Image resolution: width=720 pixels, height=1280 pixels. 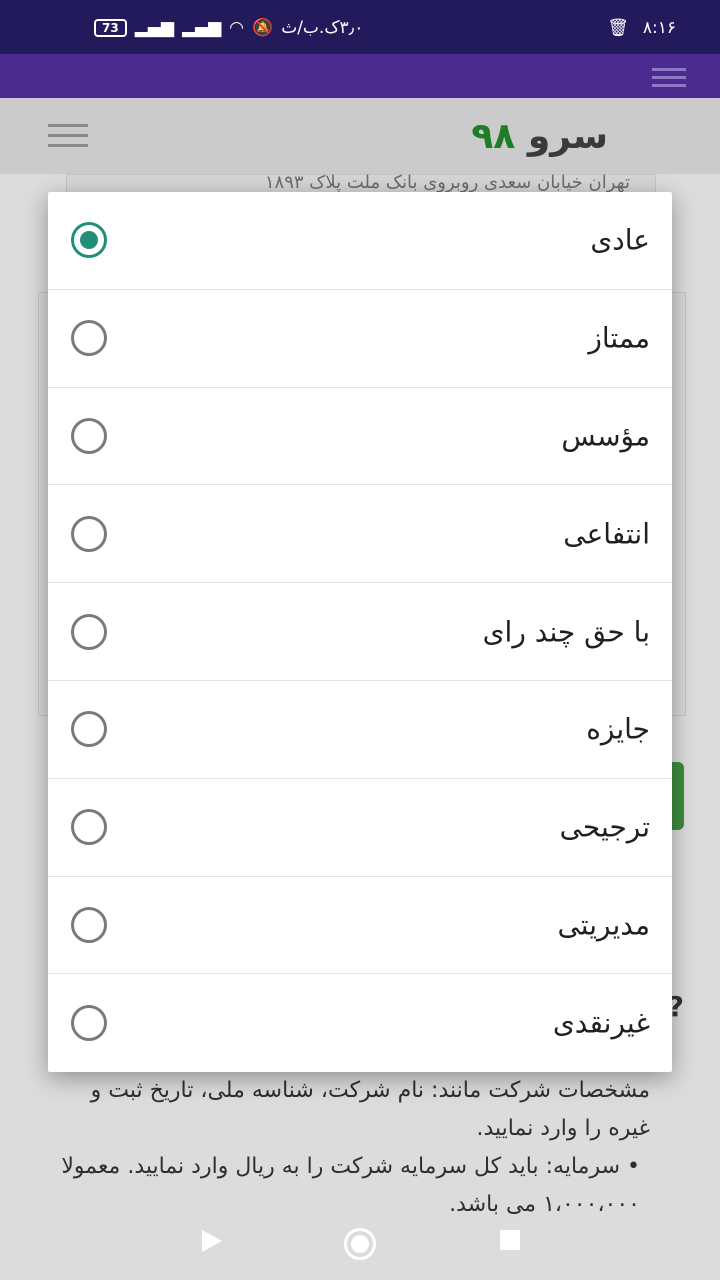 What do you see at coordinates (228, 28) in the screenshot?
I see `status-left: 73 ▂▄▆ ▂▄▆ ◠ 🔕 ۳٫۰ک.ب/ث` at bounding box center [228, 28].